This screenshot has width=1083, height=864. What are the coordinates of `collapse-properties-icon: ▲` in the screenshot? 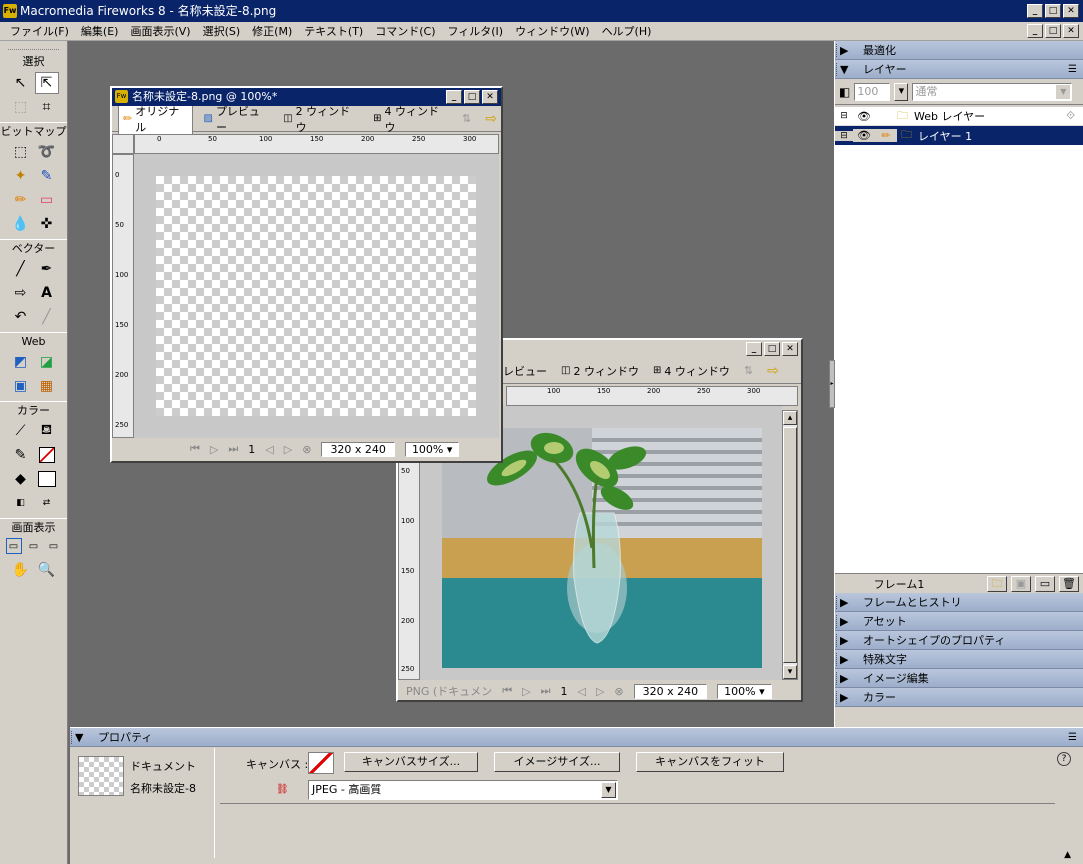 It's located at (1067, 855).